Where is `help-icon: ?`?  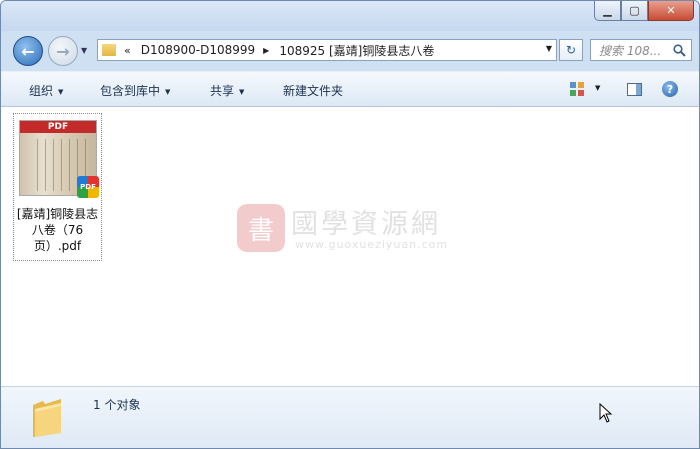
help-icon: ? is located at coordinates (670, 89).